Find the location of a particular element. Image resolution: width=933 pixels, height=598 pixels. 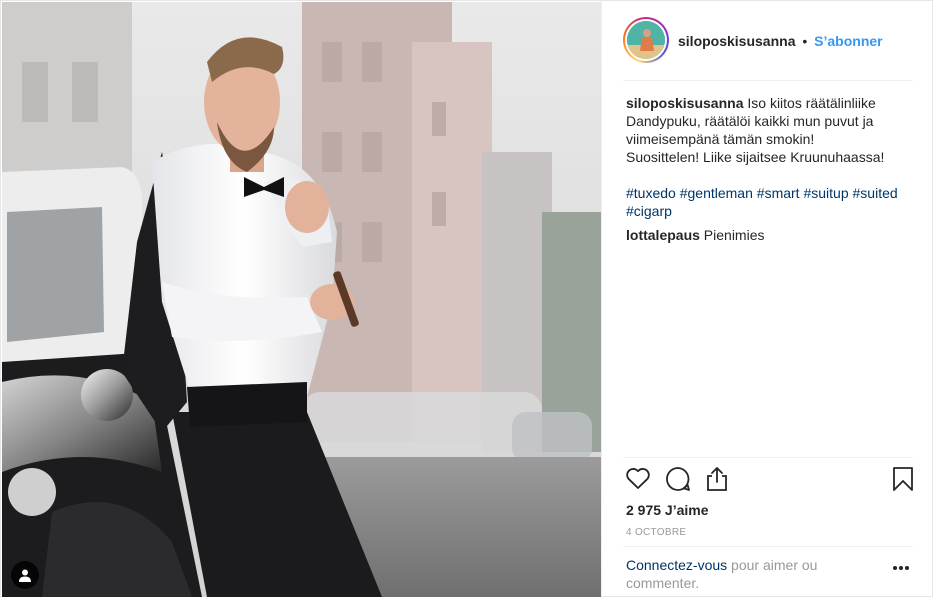

login-prompt: Connectez-vous pour aimer ou commenter. is located at coordinates (751, 574).